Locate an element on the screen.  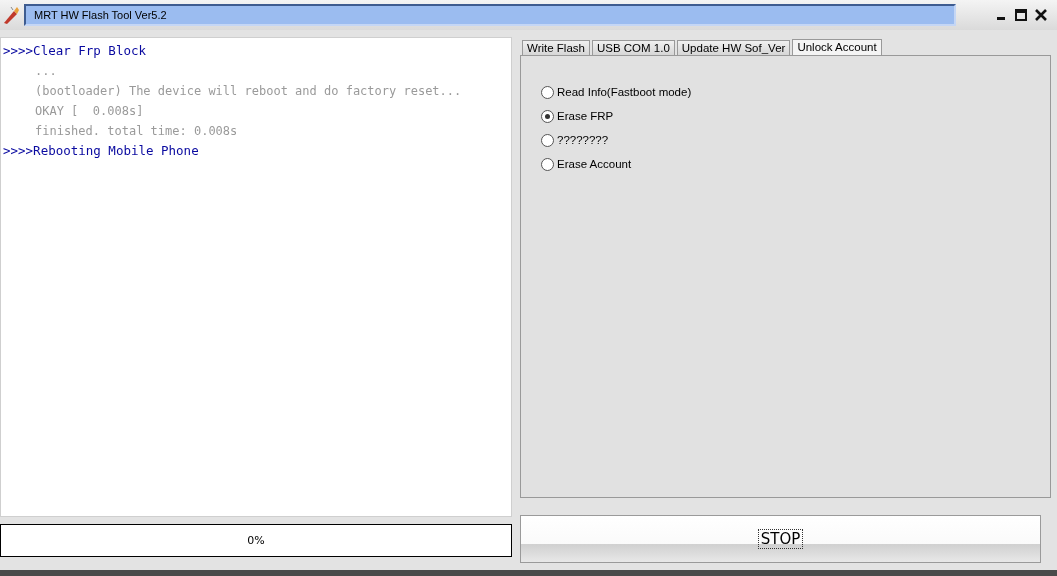
maximize-icon is located at coordinates (1021, 15).